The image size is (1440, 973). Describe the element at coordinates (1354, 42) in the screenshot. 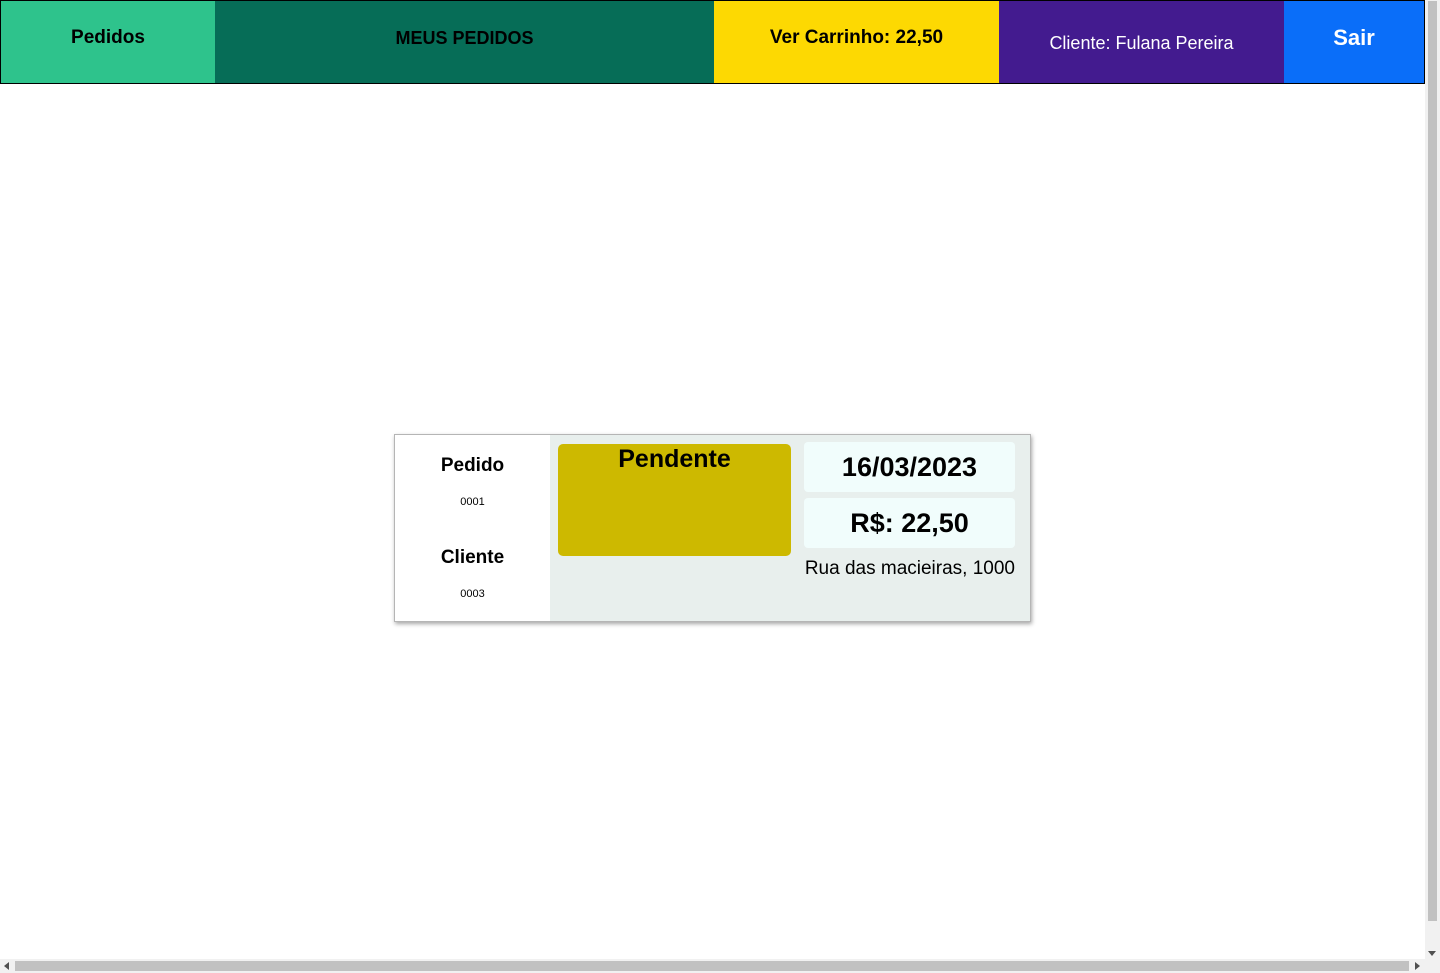

I see `logout-button: Sair` at that location.